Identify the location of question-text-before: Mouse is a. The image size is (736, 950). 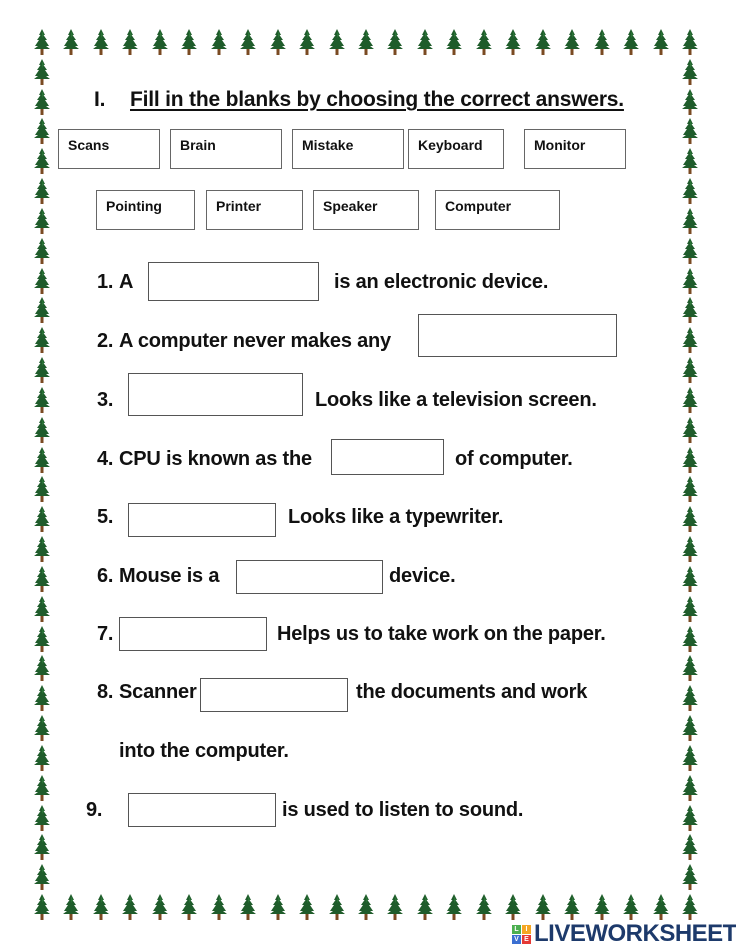
(169, 576).